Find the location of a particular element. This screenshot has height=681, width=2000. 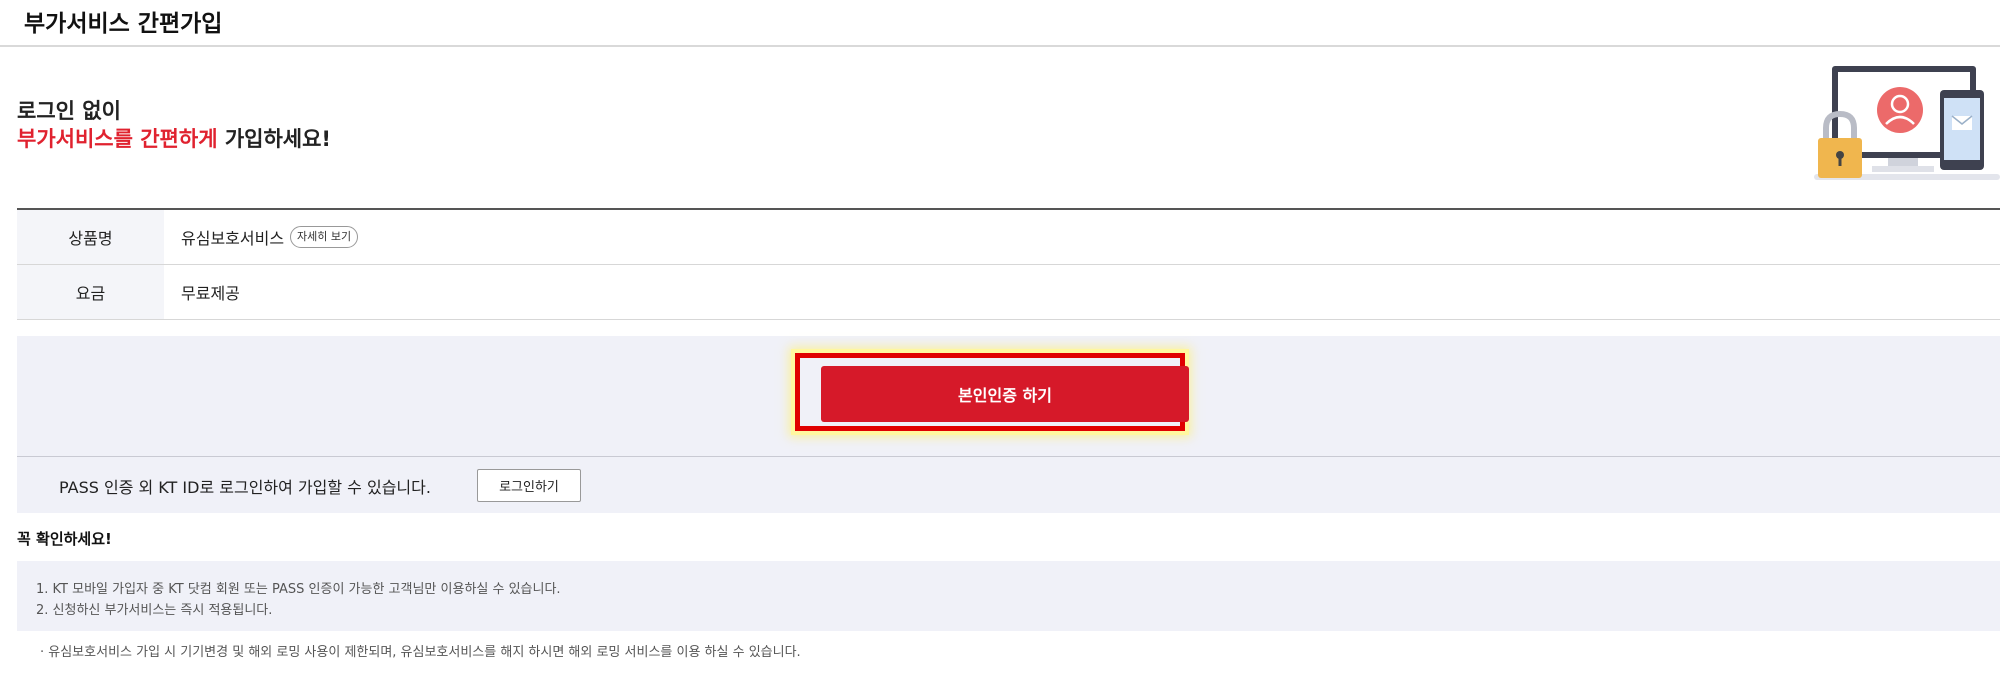

product-name-value: 유심보호서비스 is located at coordinates (233, 238).